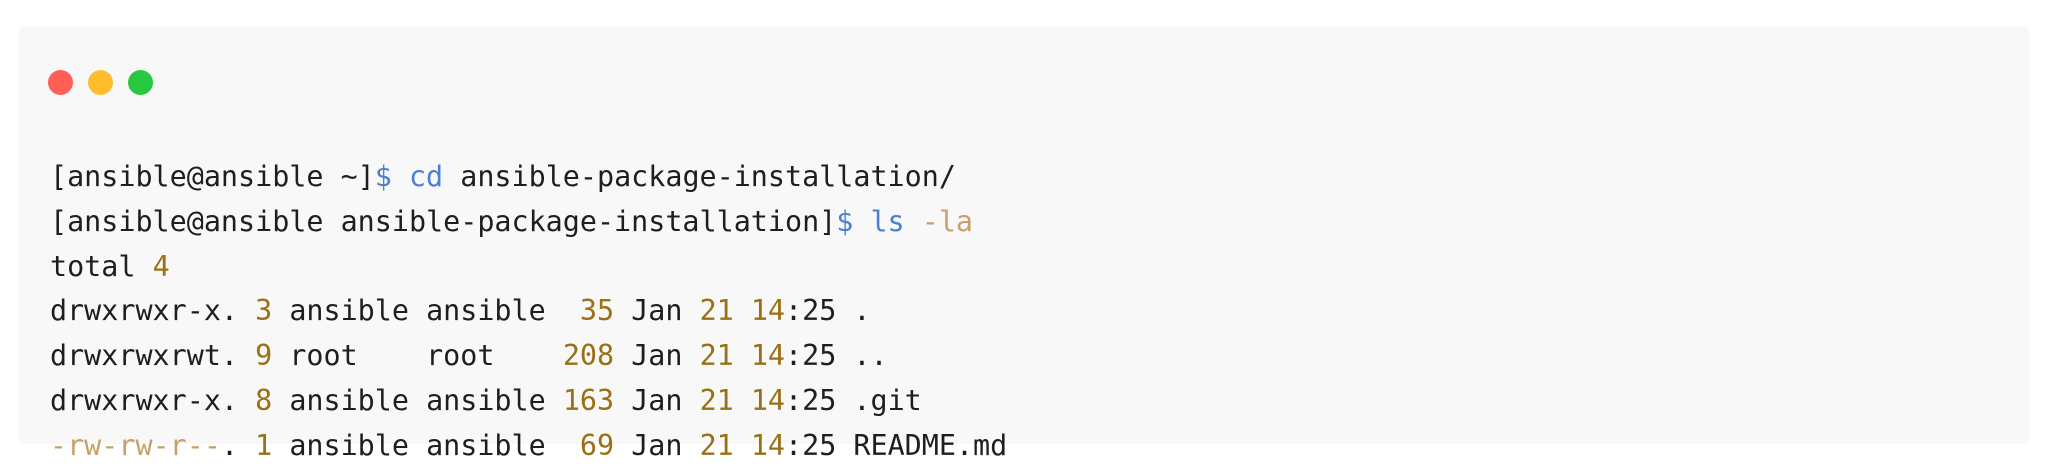  I want to click on file-name: .., so click(870, 356).